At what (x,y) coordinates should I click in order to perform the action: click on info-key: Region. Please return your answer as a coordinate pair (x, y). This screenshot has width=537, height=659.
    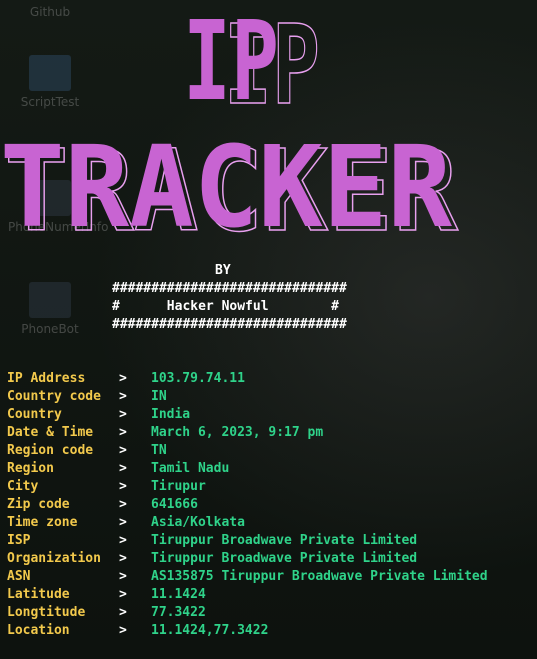
    Looking at the image, I should click on (30, 468).